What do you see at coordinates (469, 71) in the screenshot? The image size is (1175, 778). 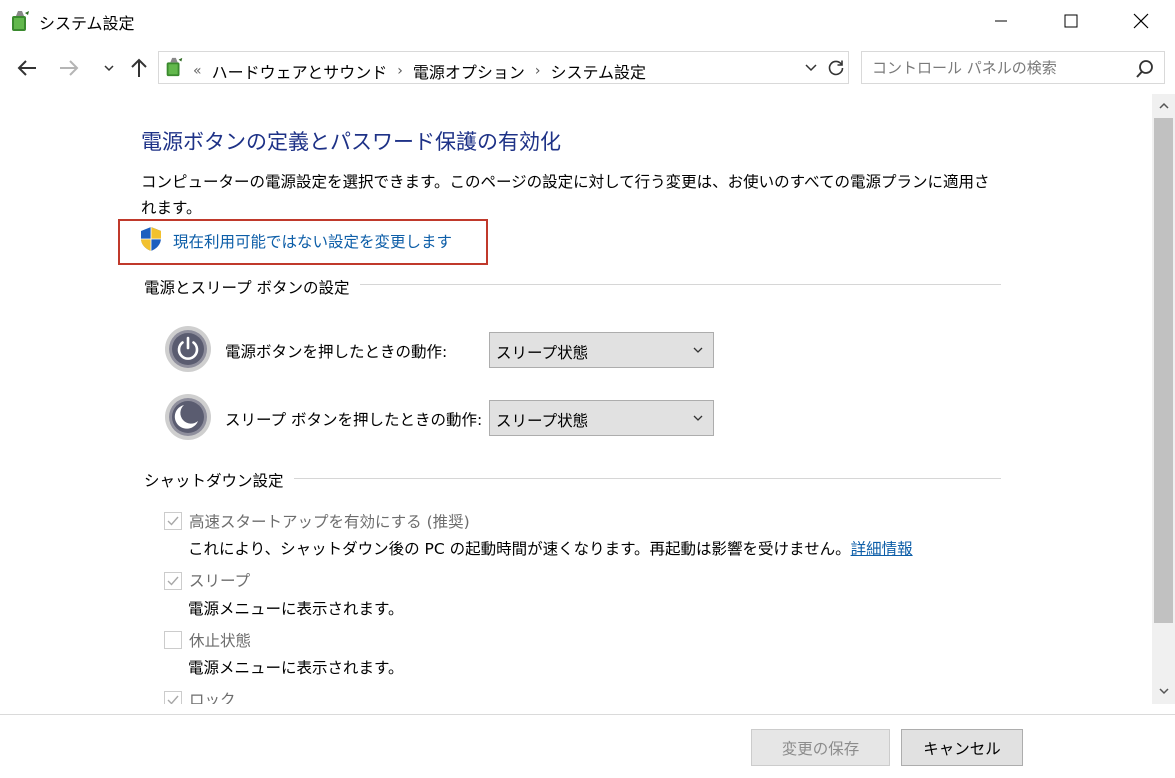 I see `breadcrumb-item-power-options: 電源オプション` at bounding box center [469, 71].